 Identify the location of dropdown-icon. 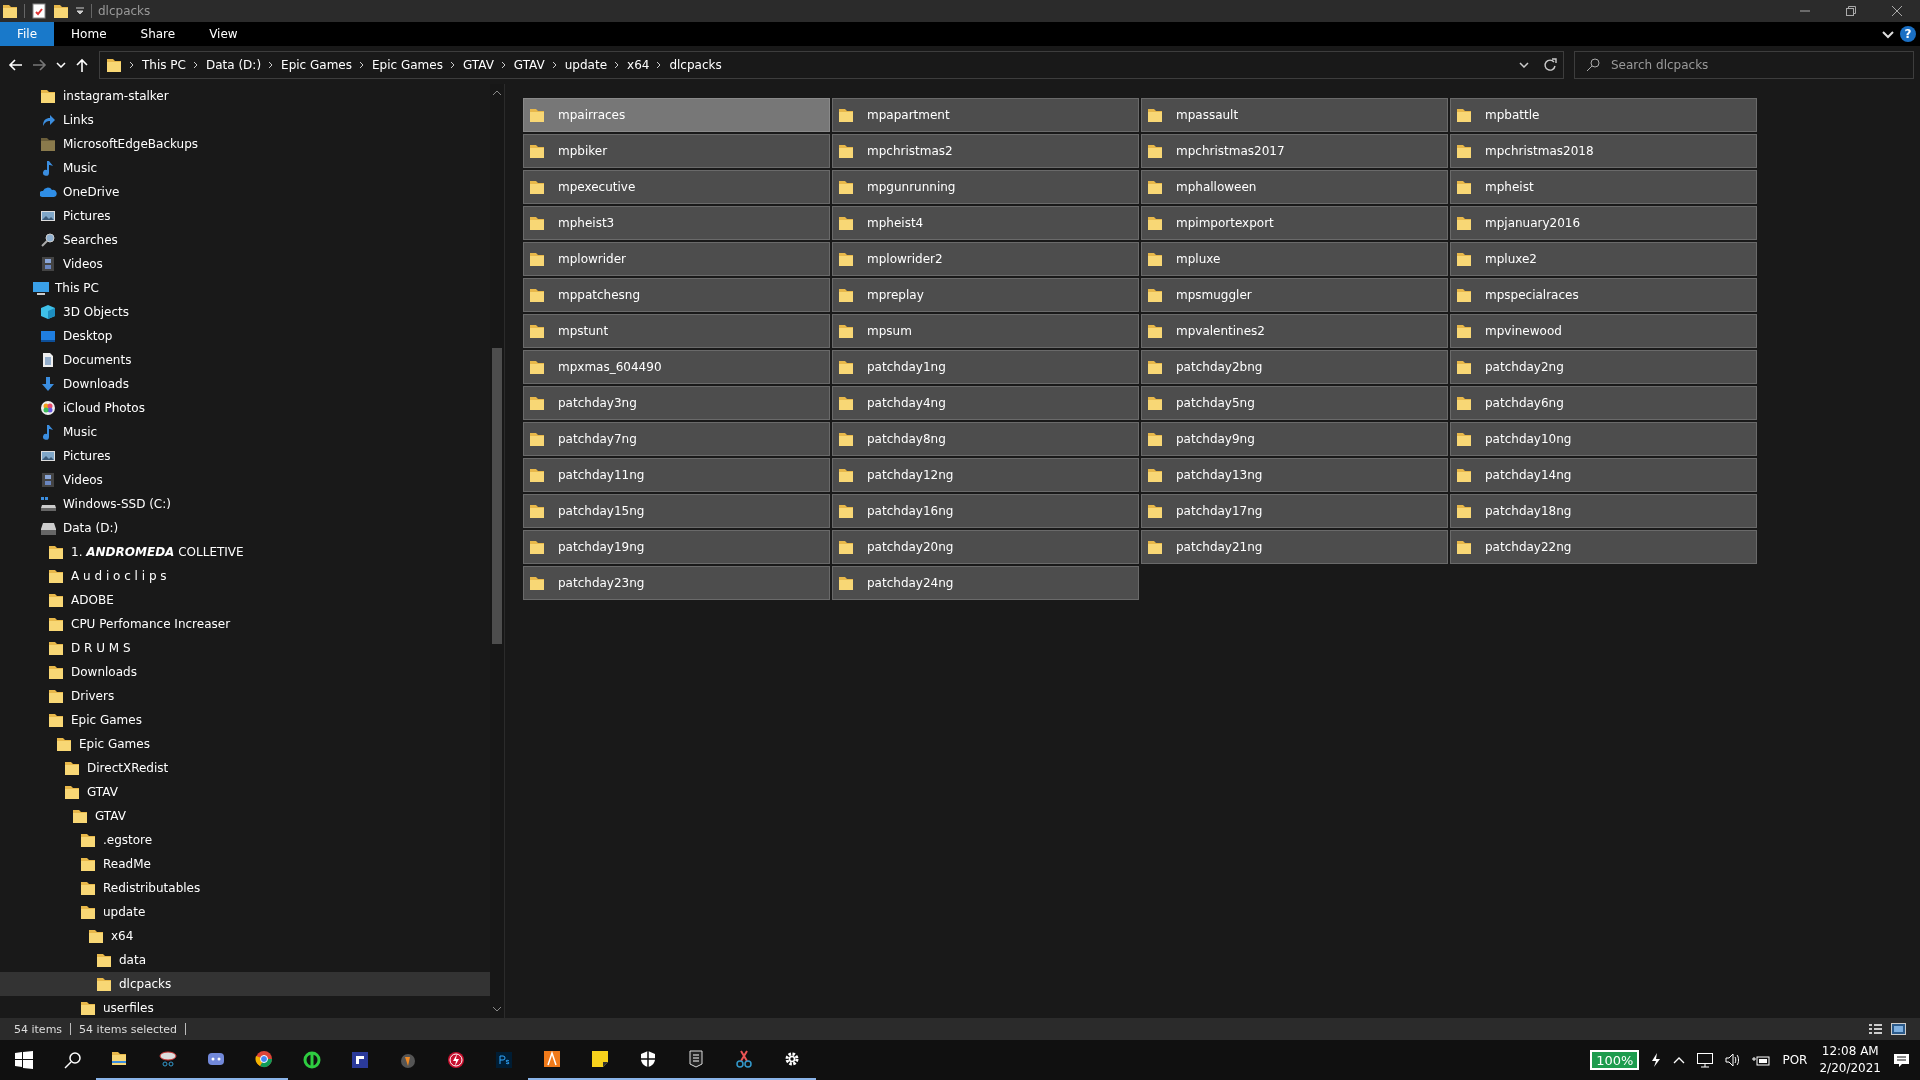
(80, 11).